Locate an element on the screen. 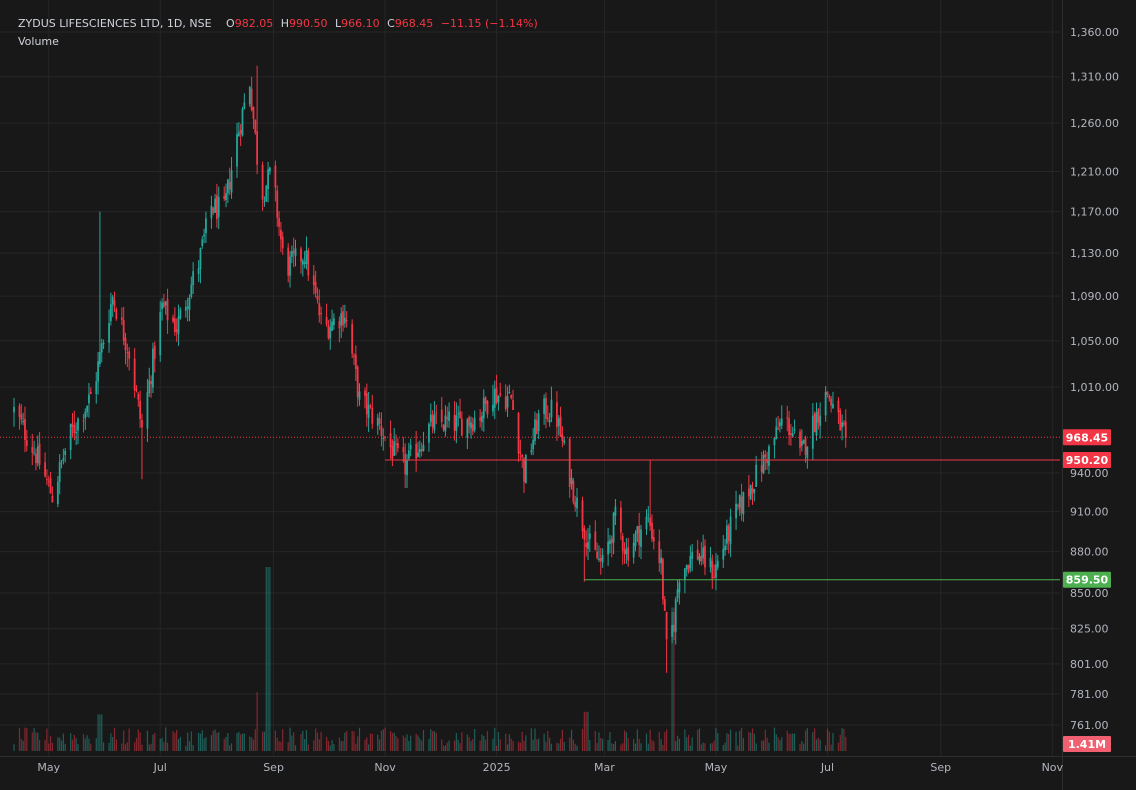  x-tick-label: Nov is located at coordinates (1053, 767).